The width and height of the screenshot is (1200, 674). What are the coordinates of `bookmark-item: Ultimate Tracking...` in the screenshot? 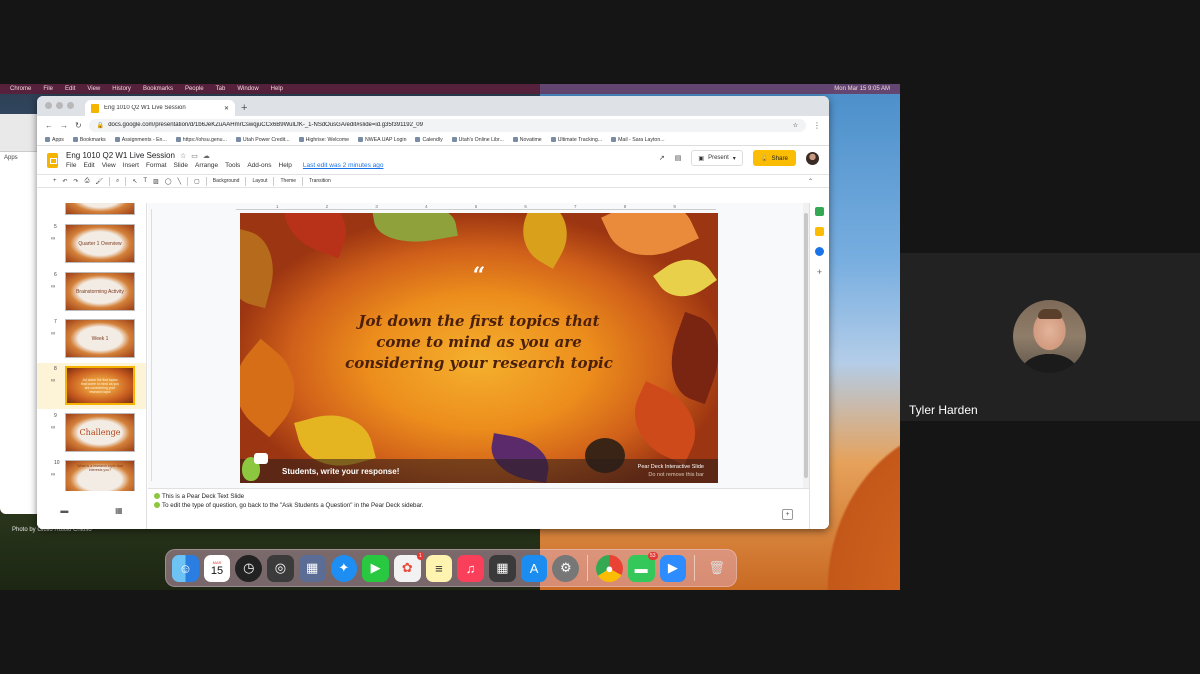 It's located at (576, 140).